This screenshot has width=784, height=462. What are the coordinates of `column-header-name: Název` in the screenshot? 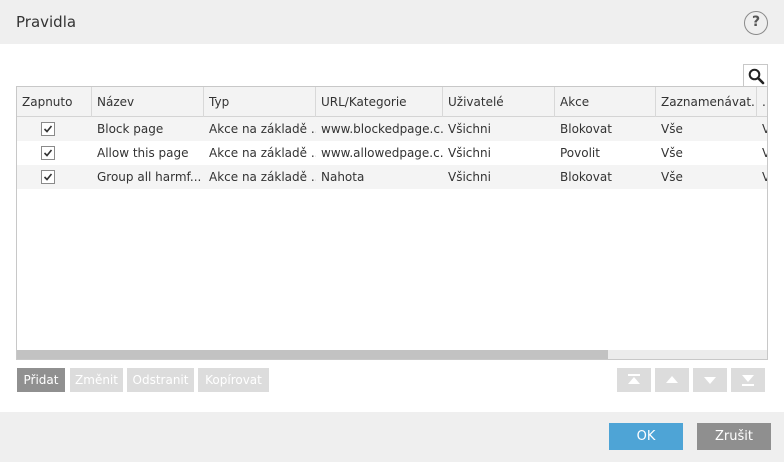 It's located at (148, 102).